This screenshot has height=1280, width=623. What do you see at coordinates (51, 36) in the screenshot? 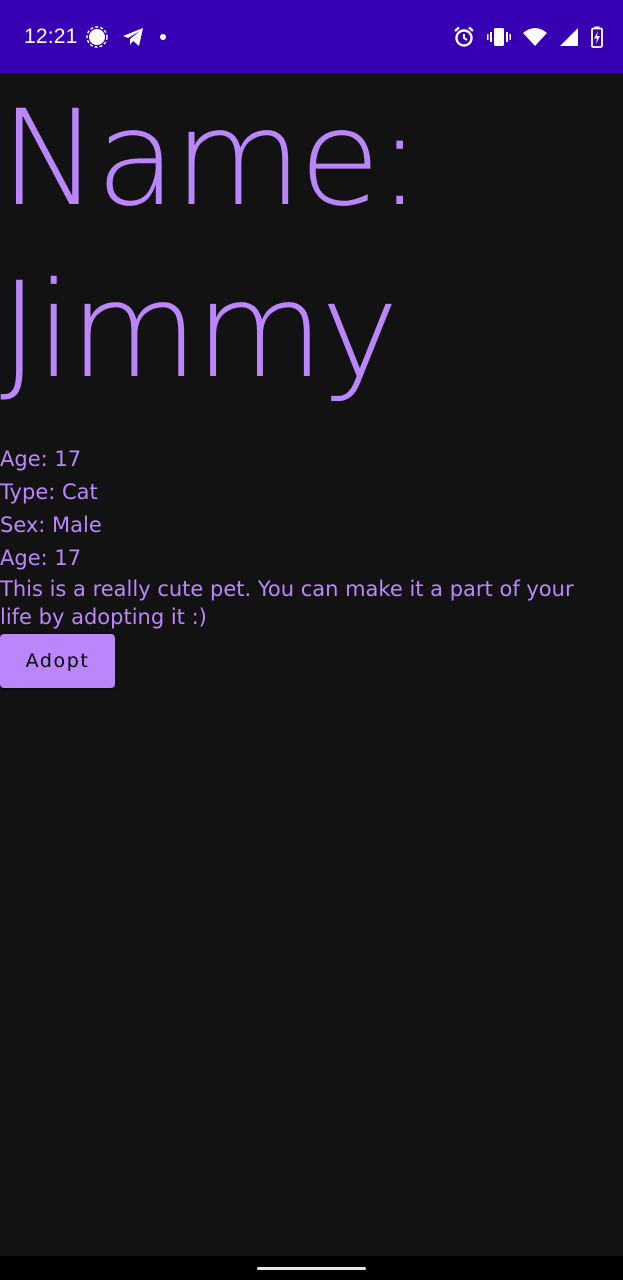
I see `status-time: 12:21` at bounding box center [51, 36].